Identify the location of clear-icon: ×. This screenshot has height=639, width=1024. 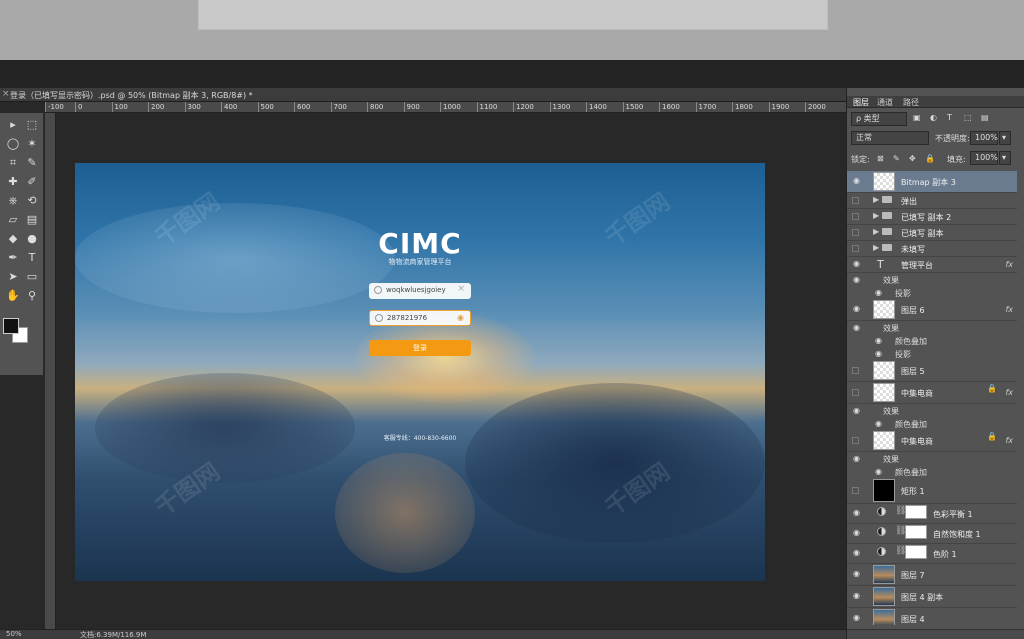
(461, 289).